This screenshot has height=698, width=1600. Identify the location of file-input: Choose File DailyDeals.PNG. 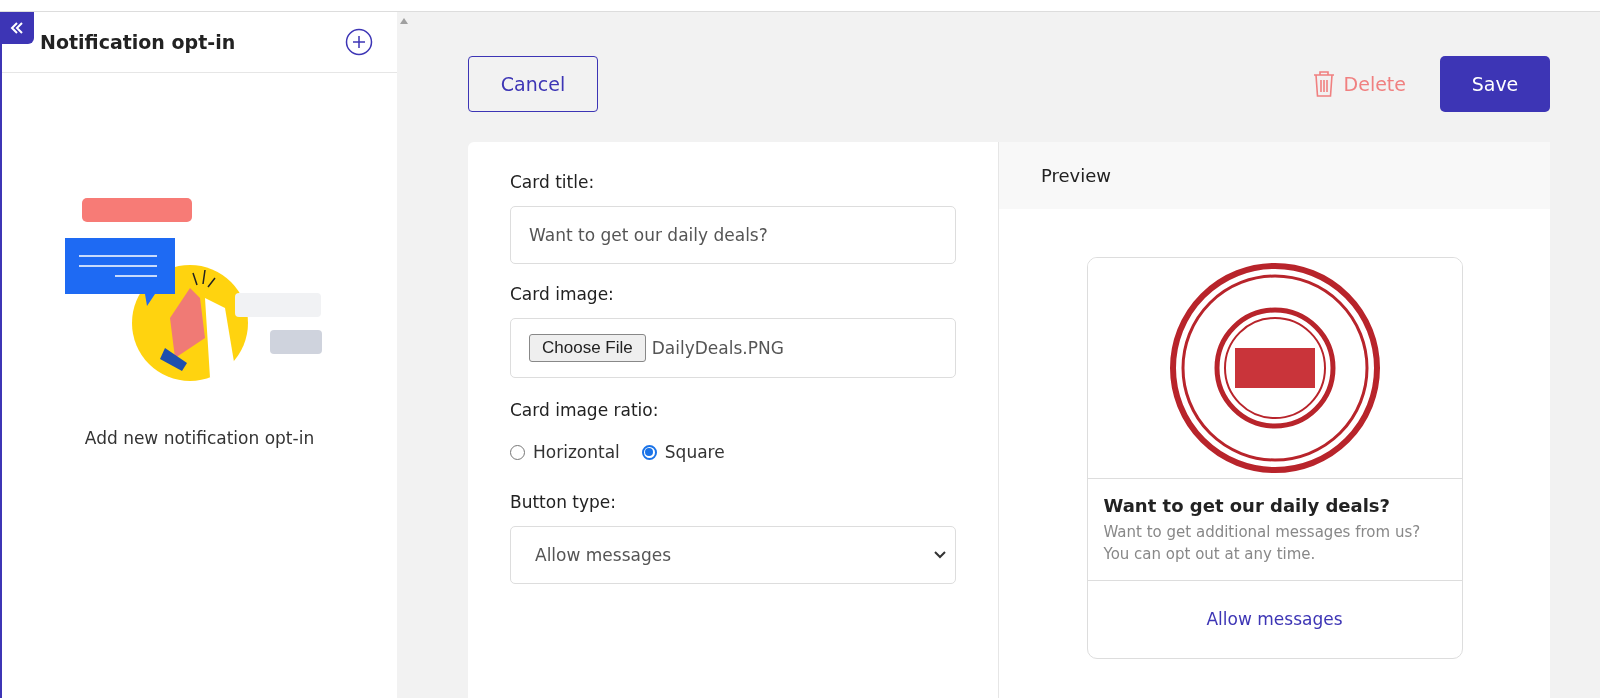
(733, 348).